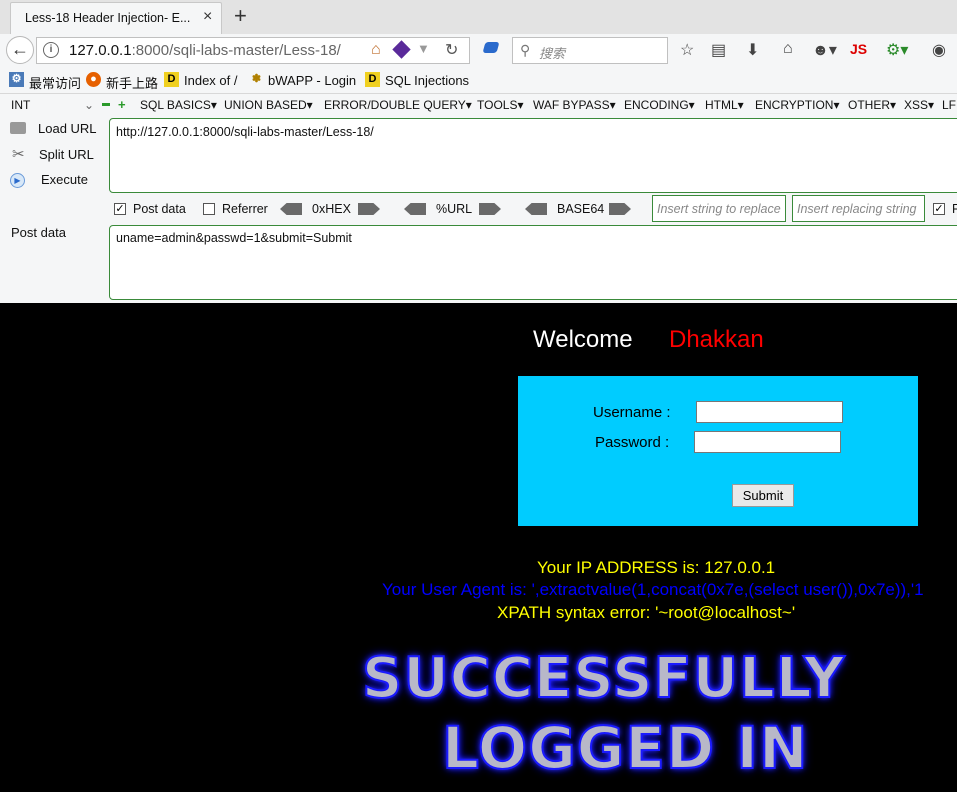 The image size is (957, 792). Describe the element at coordinates (159, 209) in the screenshot. I see `post-data-checkbox-label: Post data` at that location.